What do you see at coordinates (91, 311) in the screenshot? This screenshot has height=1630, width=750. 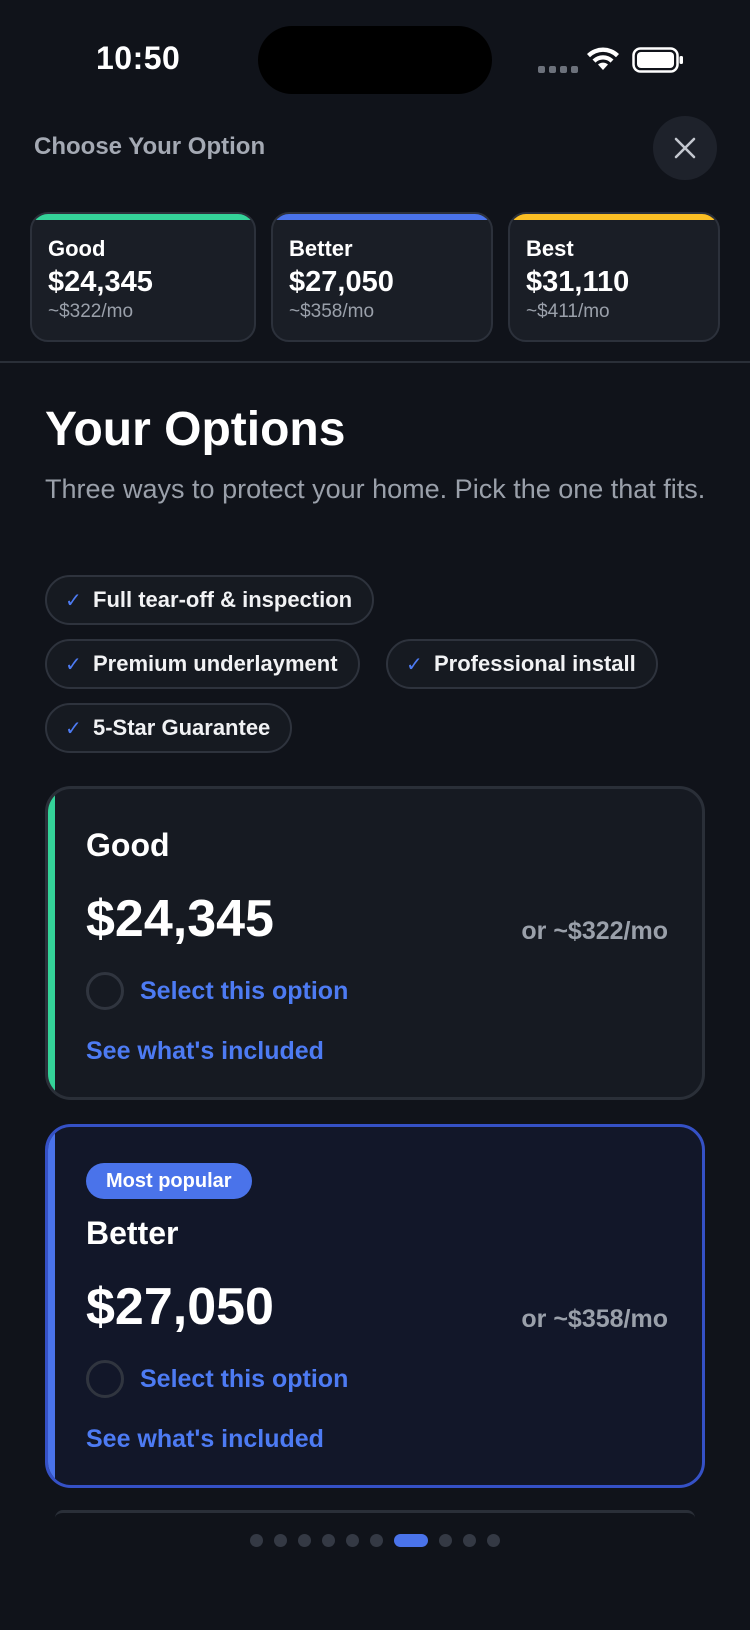 I see `tier-monthly: ~$322/mo` at bounding box center [91, 311].